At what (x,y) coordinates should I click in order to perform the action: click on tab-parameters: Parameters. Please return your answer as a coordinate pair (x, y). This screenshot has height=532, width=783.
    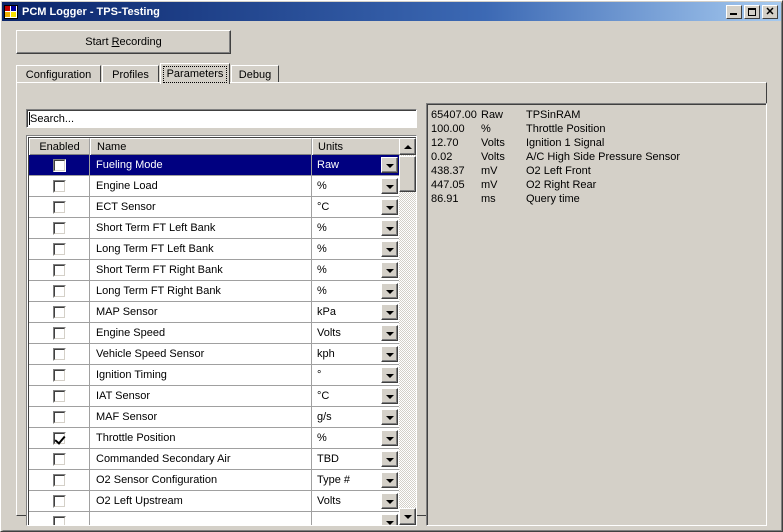
    Looking at the image, I should click on (195, 73).